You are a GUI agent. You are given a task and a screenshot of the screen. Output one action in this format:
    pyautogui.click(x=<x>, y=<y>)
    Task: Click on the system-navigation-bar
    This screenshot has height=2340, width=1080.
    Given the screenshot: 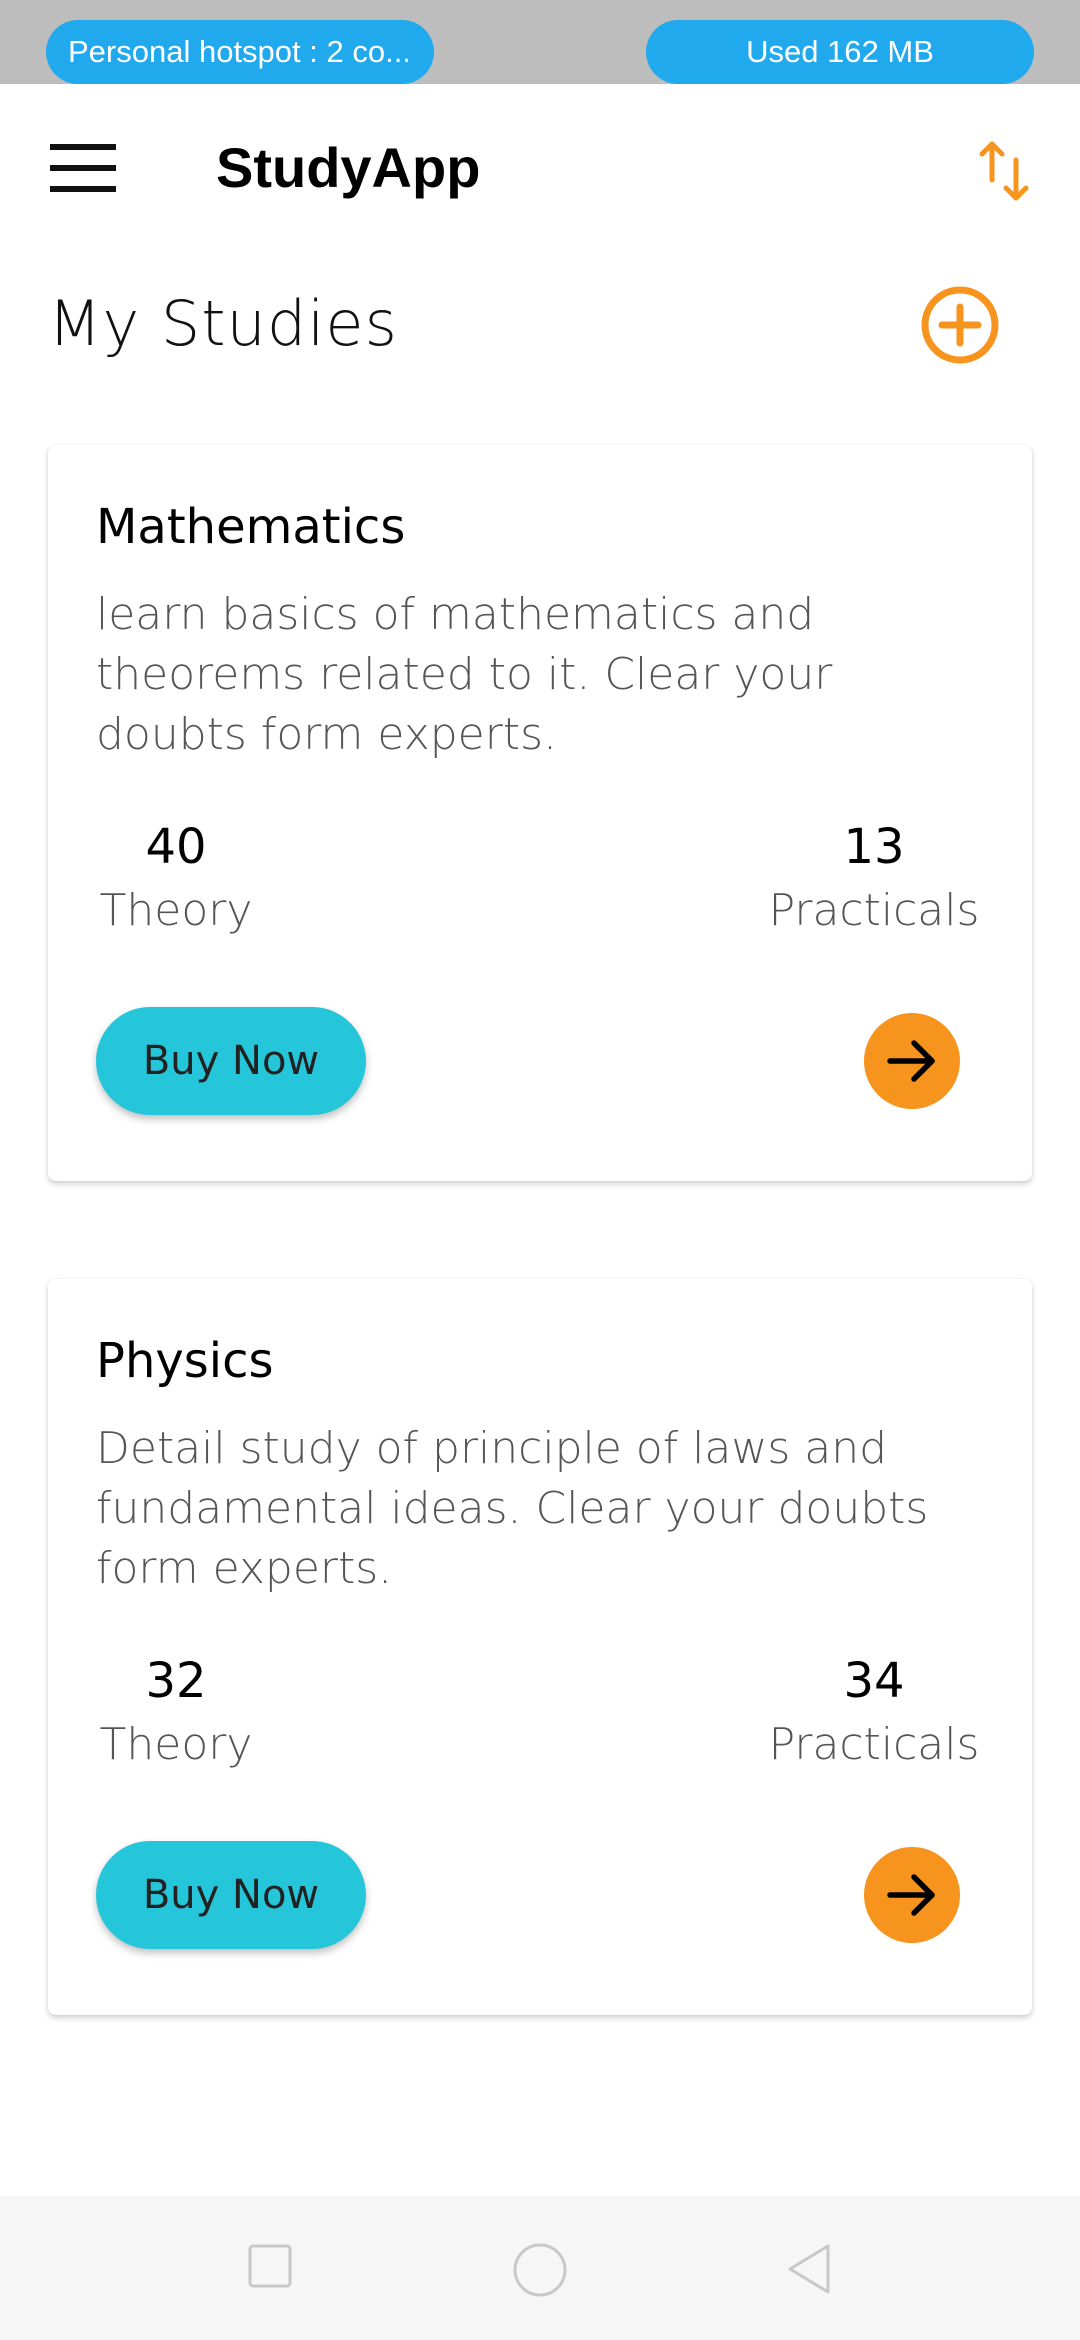 What is the action you would take?
    pyautogui.click(x=540, y=2268)
    